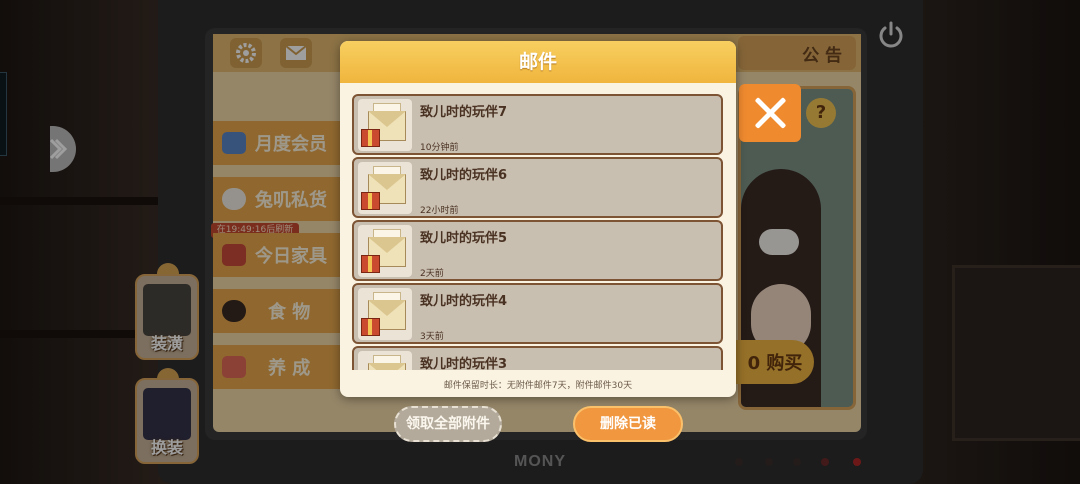  I want to click on mail-item: 致儿时的玩伴4 3天前, so click(537, 313).